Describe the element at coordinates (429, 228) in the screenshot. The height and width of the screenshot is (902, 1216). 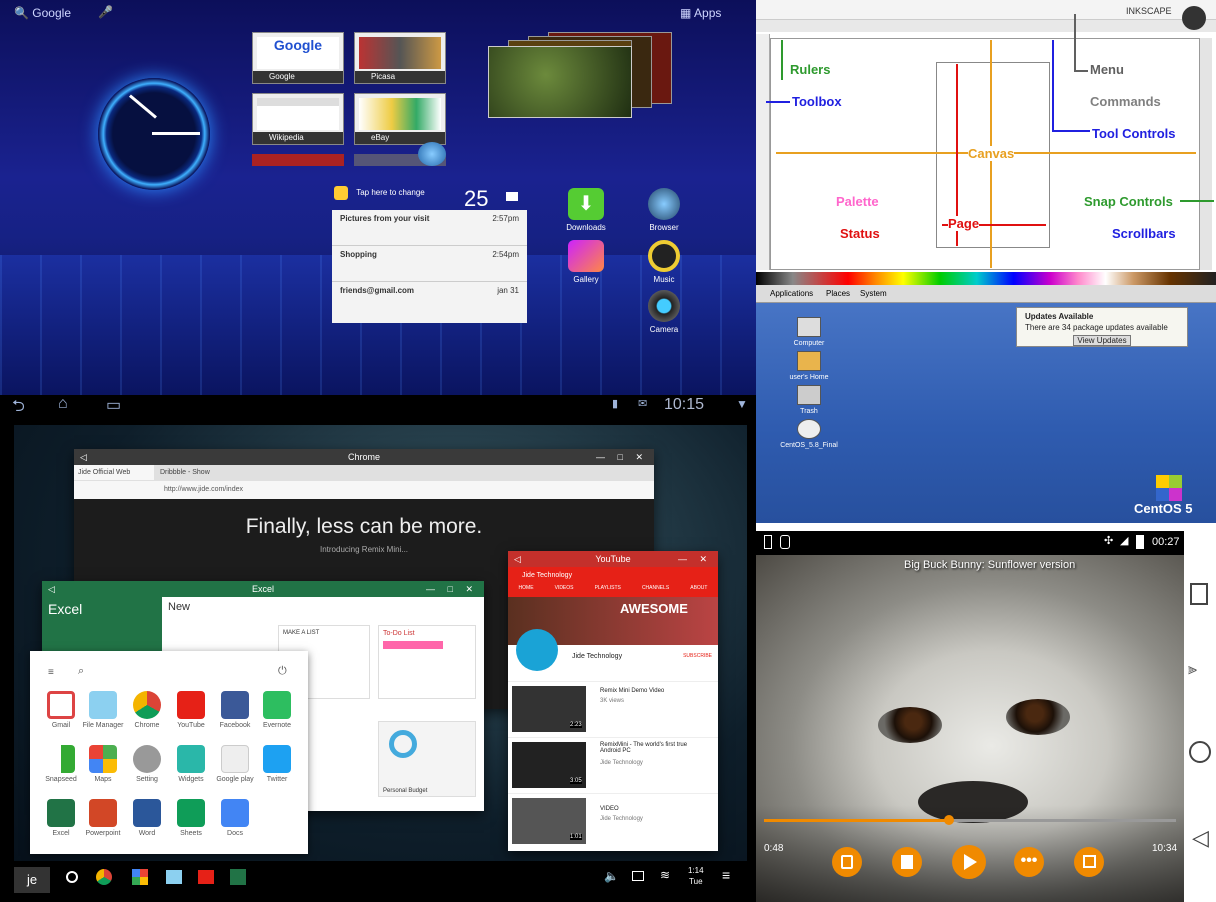
I see `notification-item: Pictures from your visit 2:57pm` at that location.